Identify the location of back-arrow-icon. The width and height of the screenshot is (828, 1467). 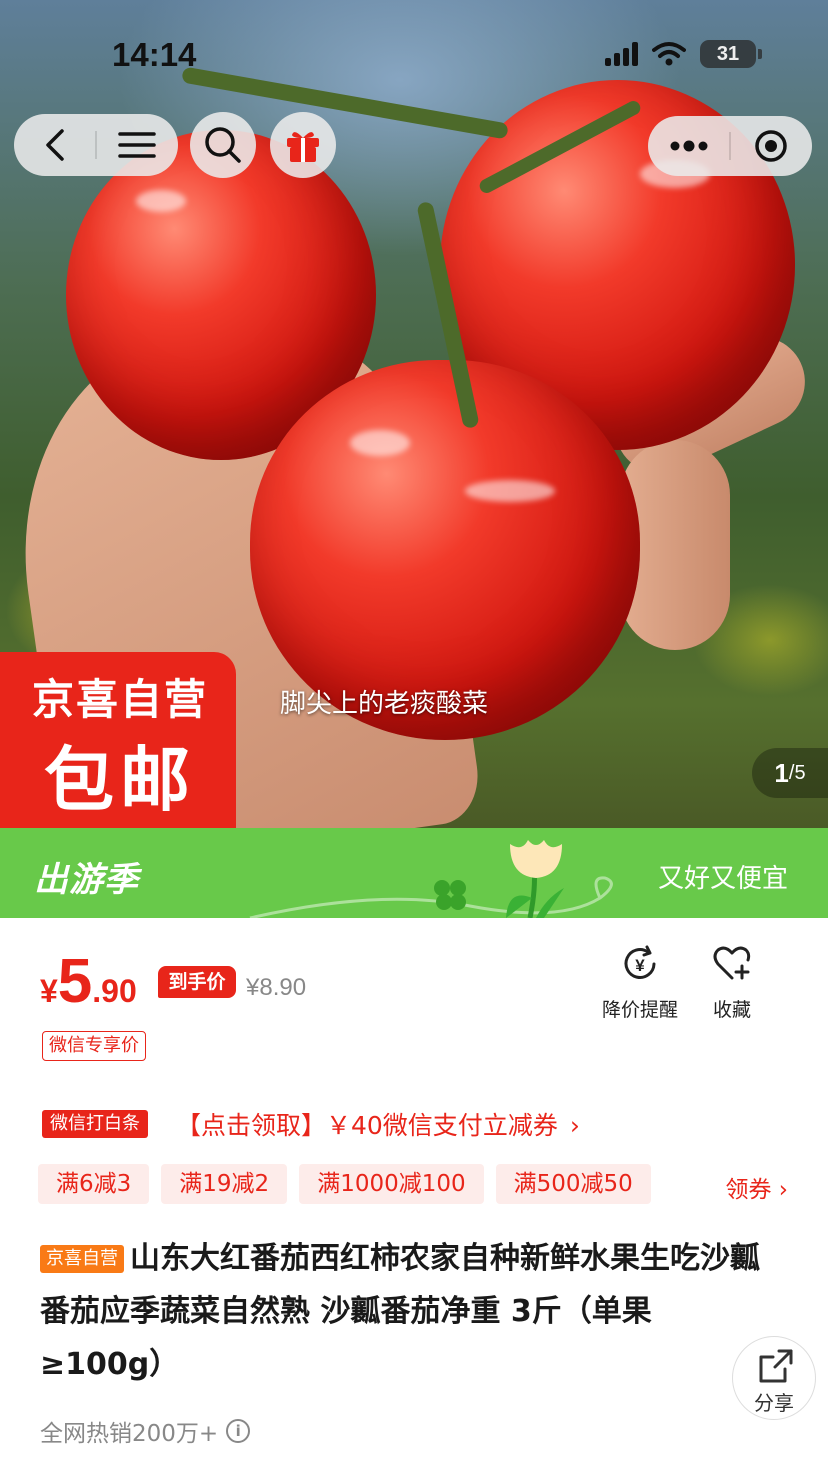
(54, 145).